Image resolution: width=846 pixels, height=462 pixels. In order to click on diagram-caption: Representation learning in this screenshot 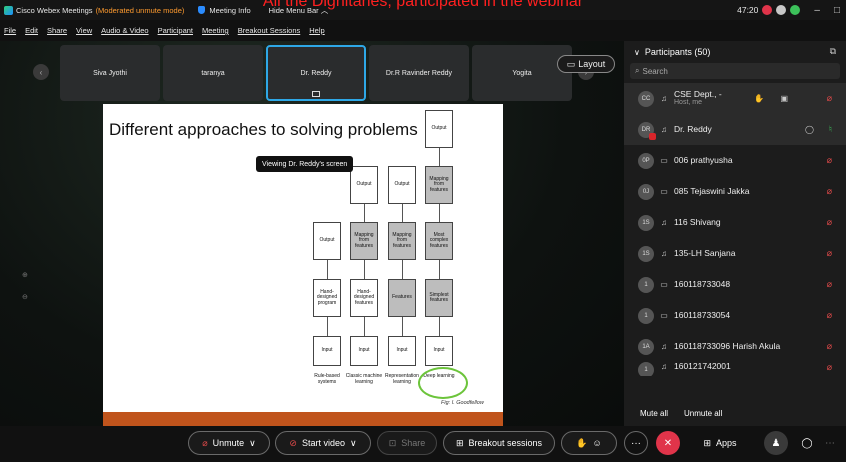, I will do `click(402, 379)`.